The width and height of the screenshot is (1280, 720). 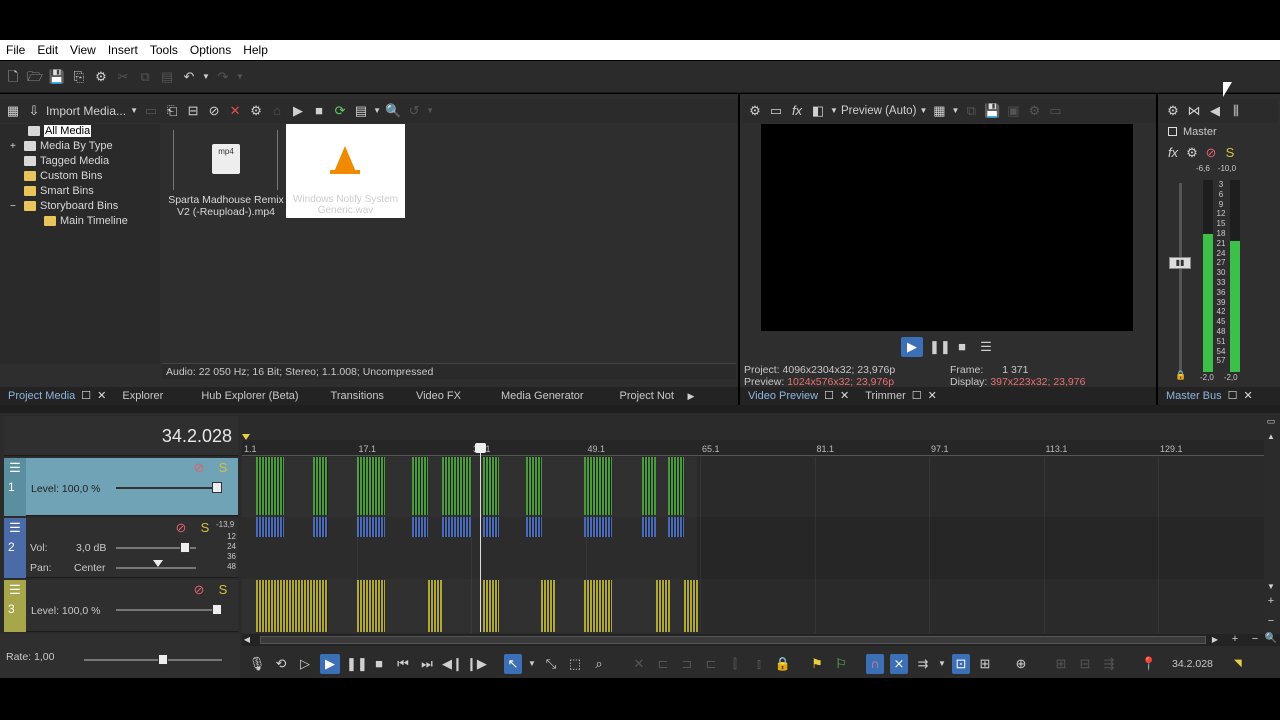 What do you see at coordinates (168, 488) in the screenshot?
I see `track-level-slider` at bounding box center [168, 488].